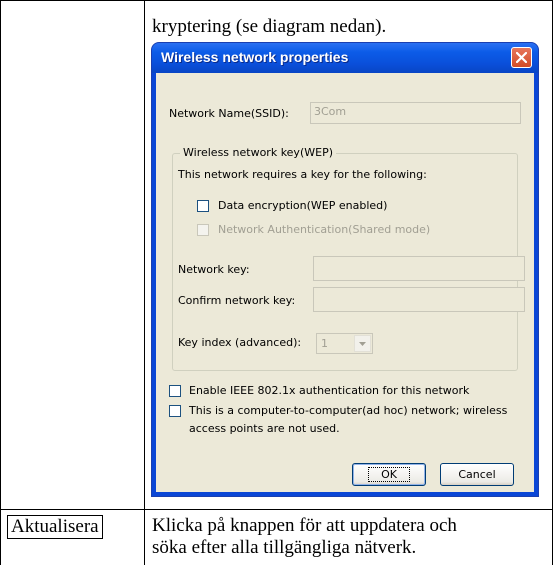 The width and height of the screenshot is (555, 565). I want to click on table-line-col, so click(144, 282).